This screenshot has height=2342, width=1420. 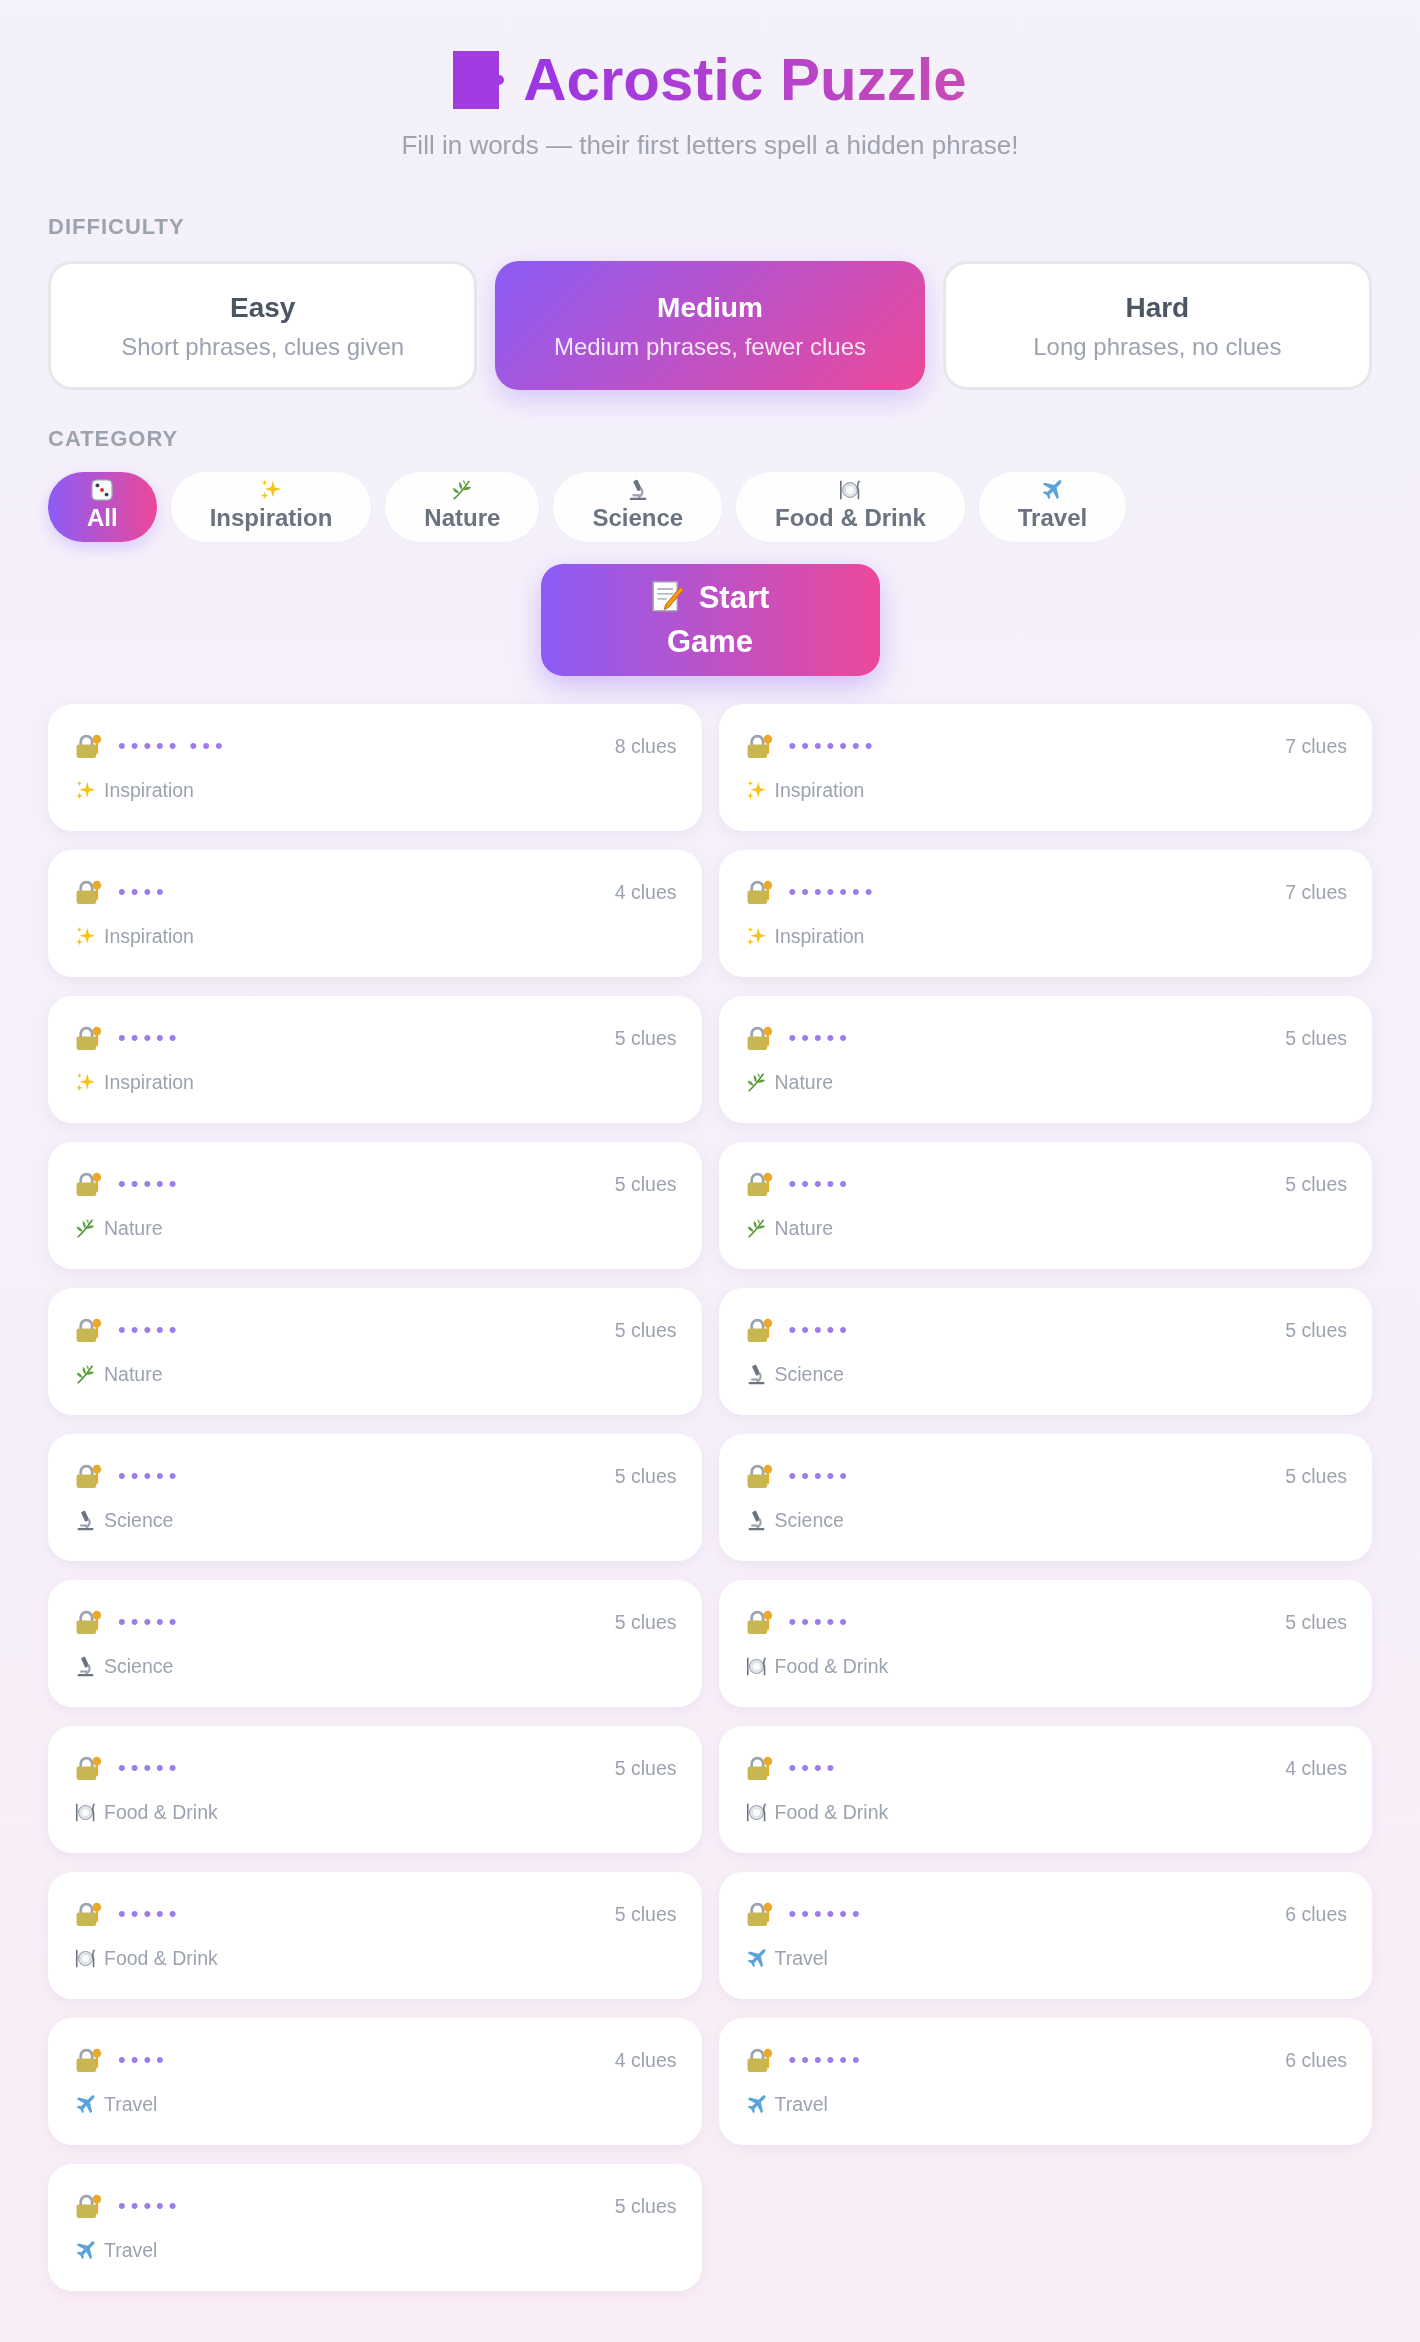 What do you see at coordinates (173, 746) in the screenshot?
I see `masked-phrase: ••••• •••` at bounding box center [173, 746].